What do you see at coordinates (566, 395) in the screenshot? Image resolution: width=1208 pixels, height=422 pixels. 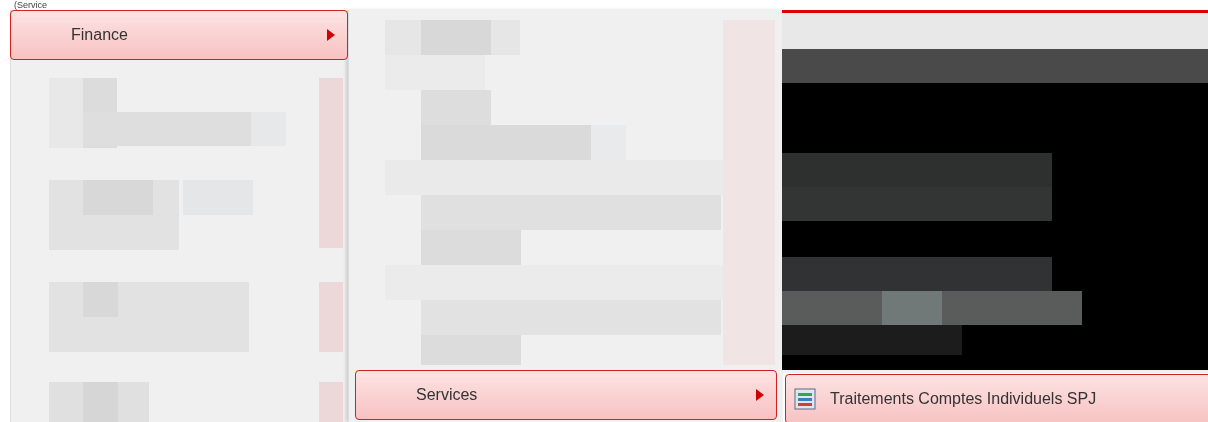 I see `menu-item: Services` at bounding box center [566, 395].